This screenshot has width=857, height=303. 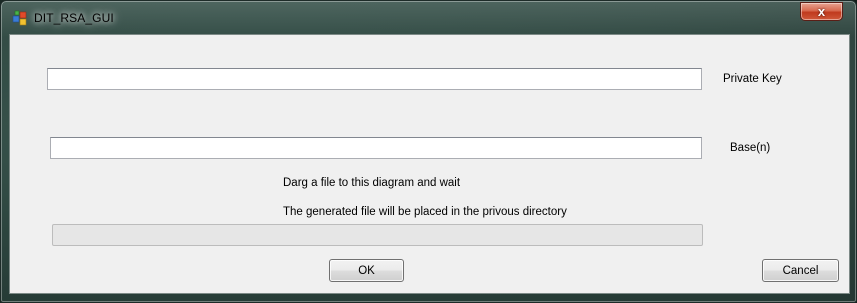 I want to click on ok-button: OK, so click(x=366, y=270).